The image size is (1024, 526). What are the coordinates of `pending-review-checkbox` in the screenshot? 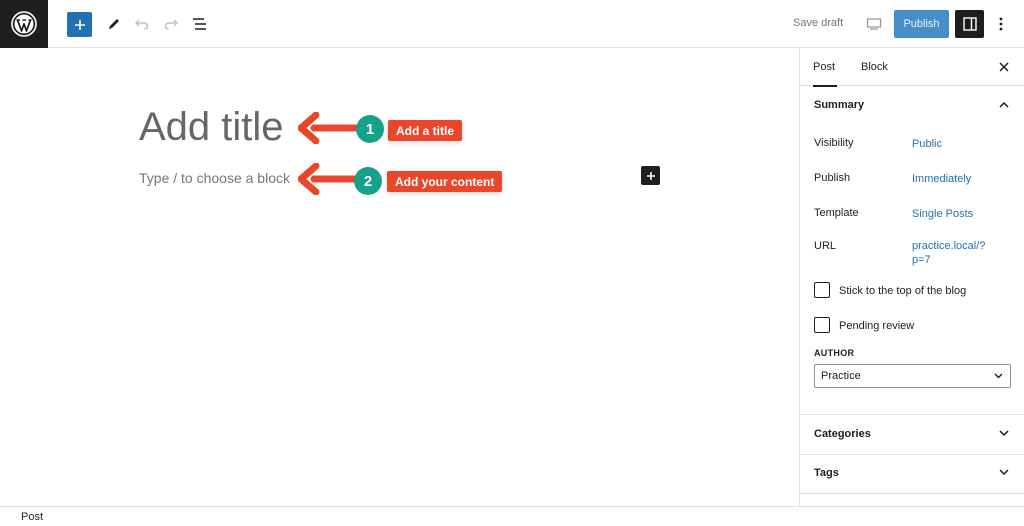 It's located at (822, 325).